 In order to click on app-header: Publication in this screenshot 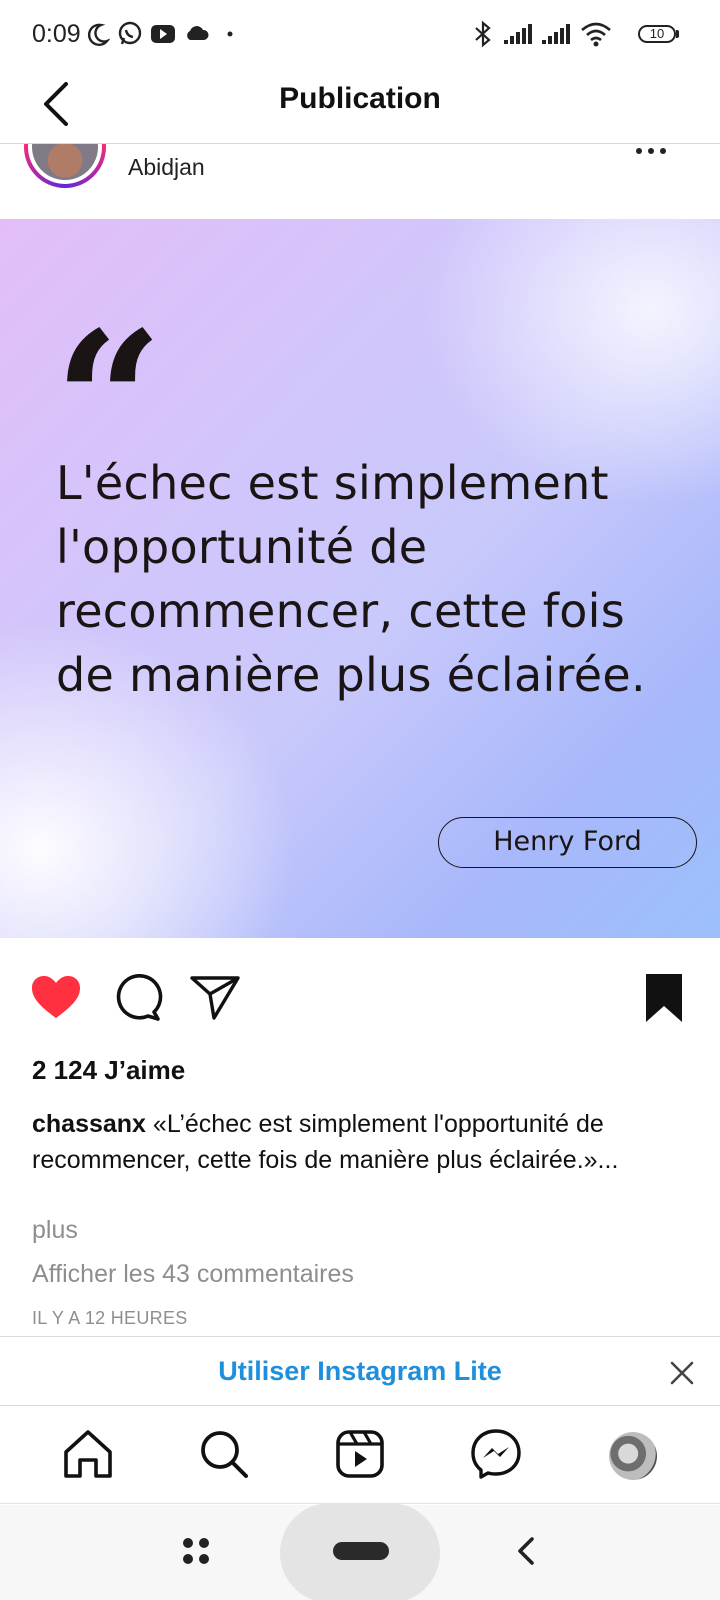, I will do `click(360, 107)`.